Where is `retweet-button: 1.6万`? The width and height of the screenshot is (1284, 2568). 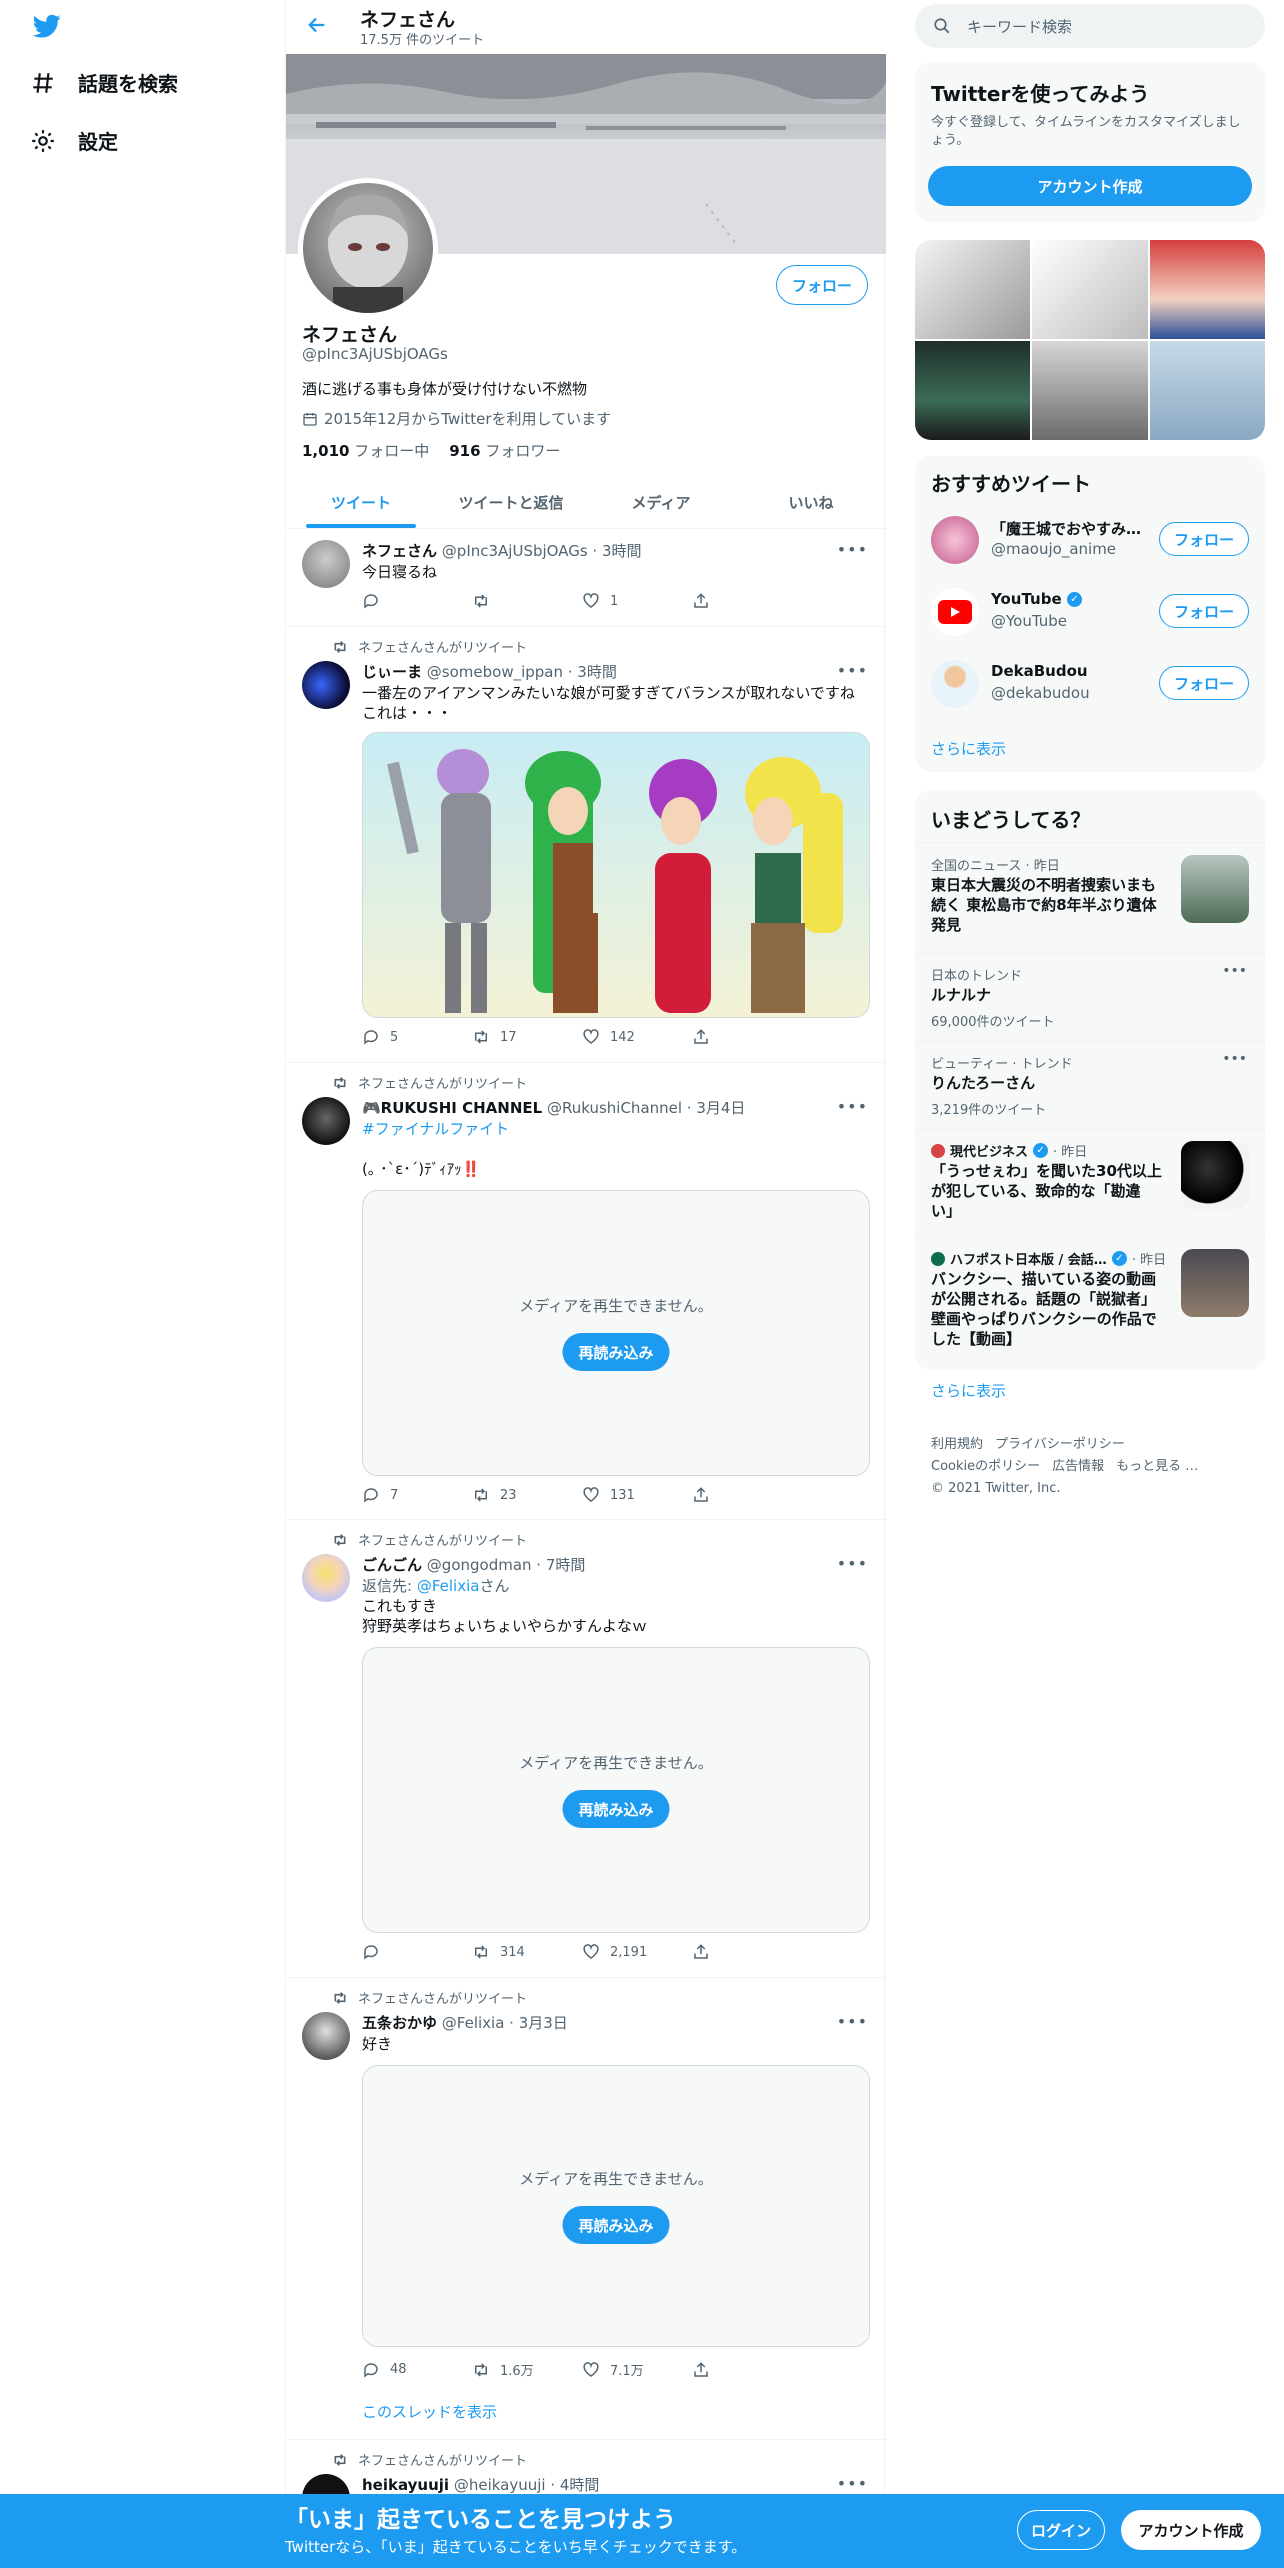 retweet-button: 1.6万 is located at coordinates (527, 2369).